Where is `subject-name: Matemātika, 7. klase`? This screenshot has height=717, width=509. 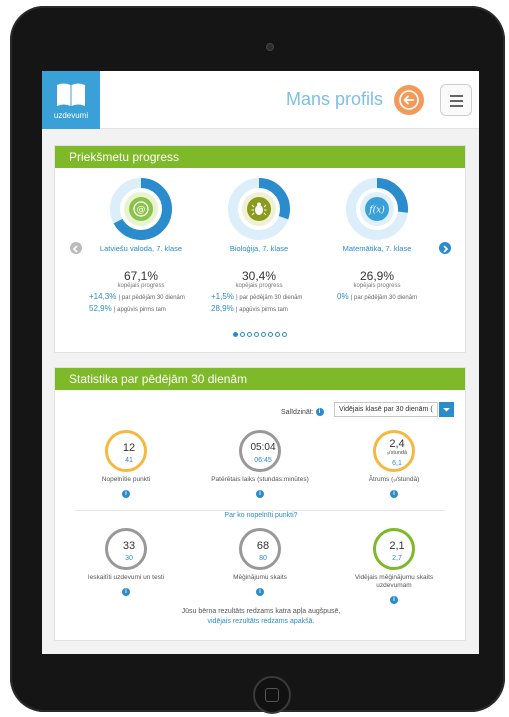
subject-name: Matemātika, 7. klase is located at coordinates (377, 248).